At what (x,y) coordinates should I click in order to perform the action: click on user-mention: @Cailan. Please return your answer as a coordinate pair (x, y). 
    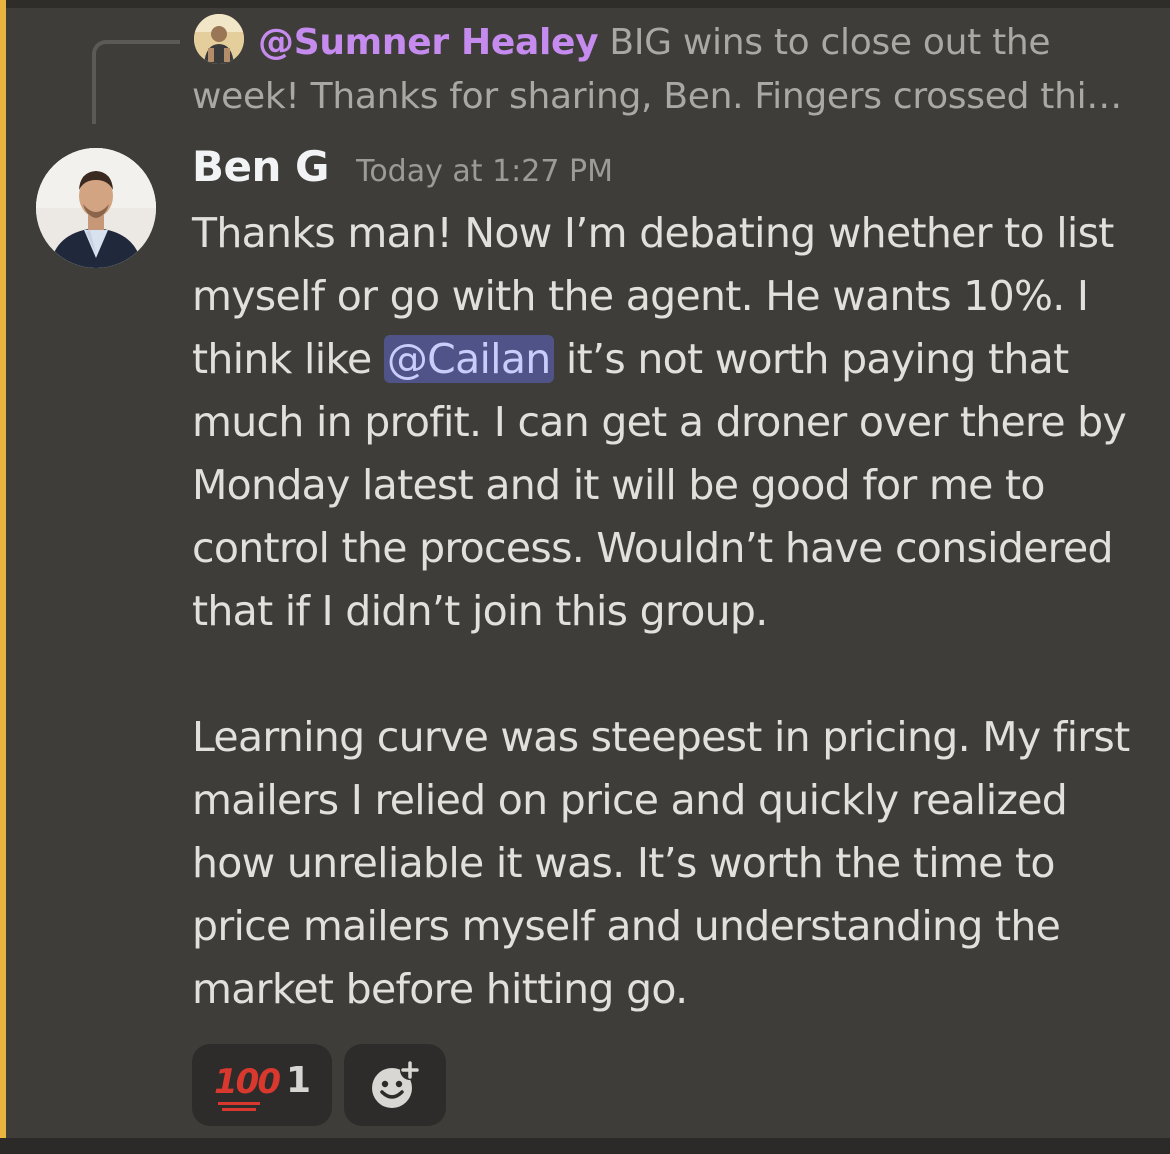
    Looking at the image, I should click on (468, 359).